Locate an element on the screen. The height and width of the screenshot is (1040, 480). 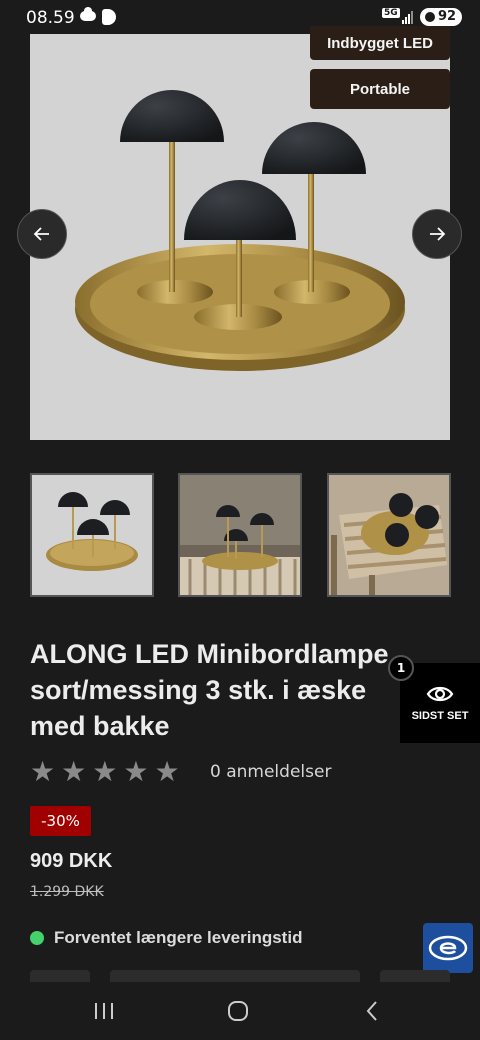
e-mark-trust-badge is located at coordinates (448, 948).